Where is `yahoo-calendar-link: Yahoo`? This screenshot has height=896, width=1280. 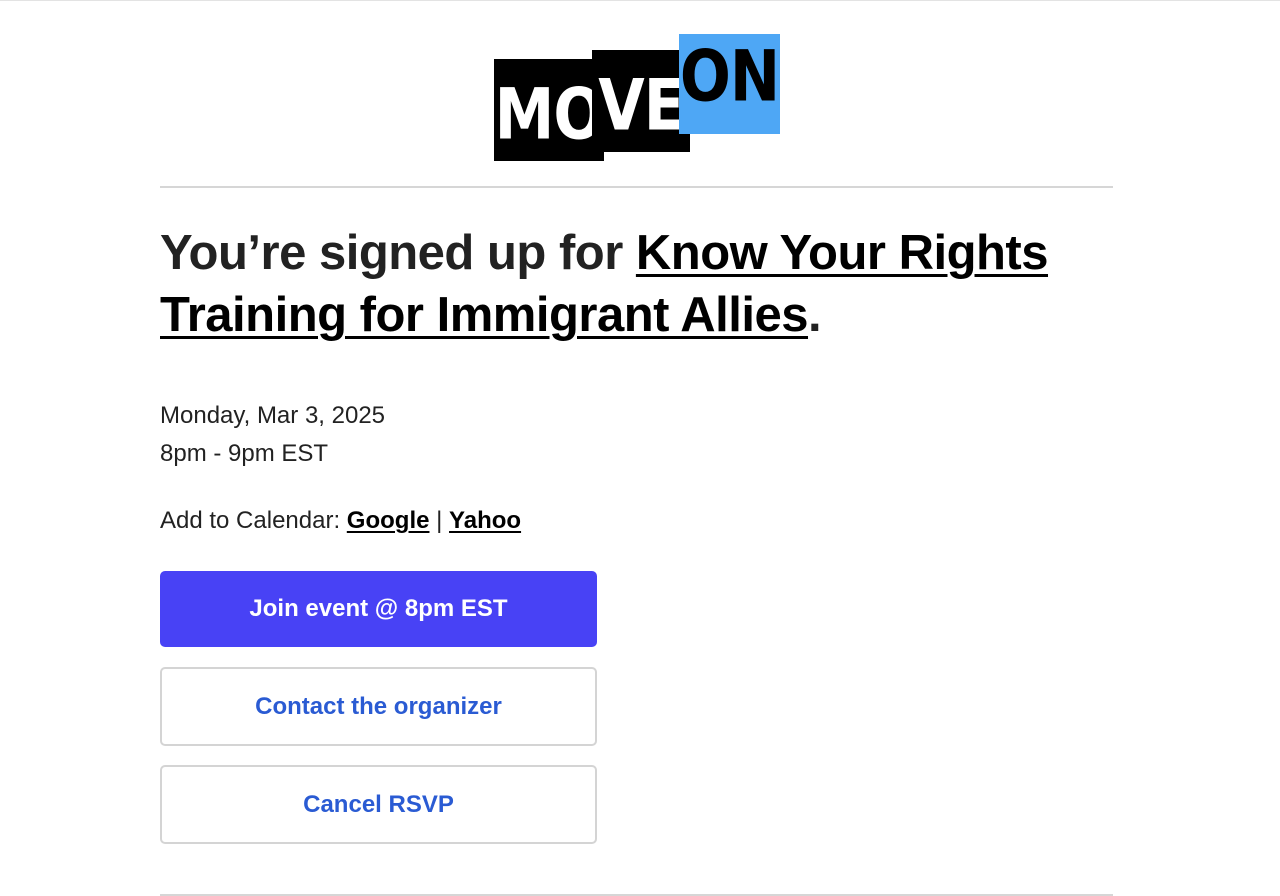 yahoo-calendar-link: Yahoo is located at coordinates (485, 520).